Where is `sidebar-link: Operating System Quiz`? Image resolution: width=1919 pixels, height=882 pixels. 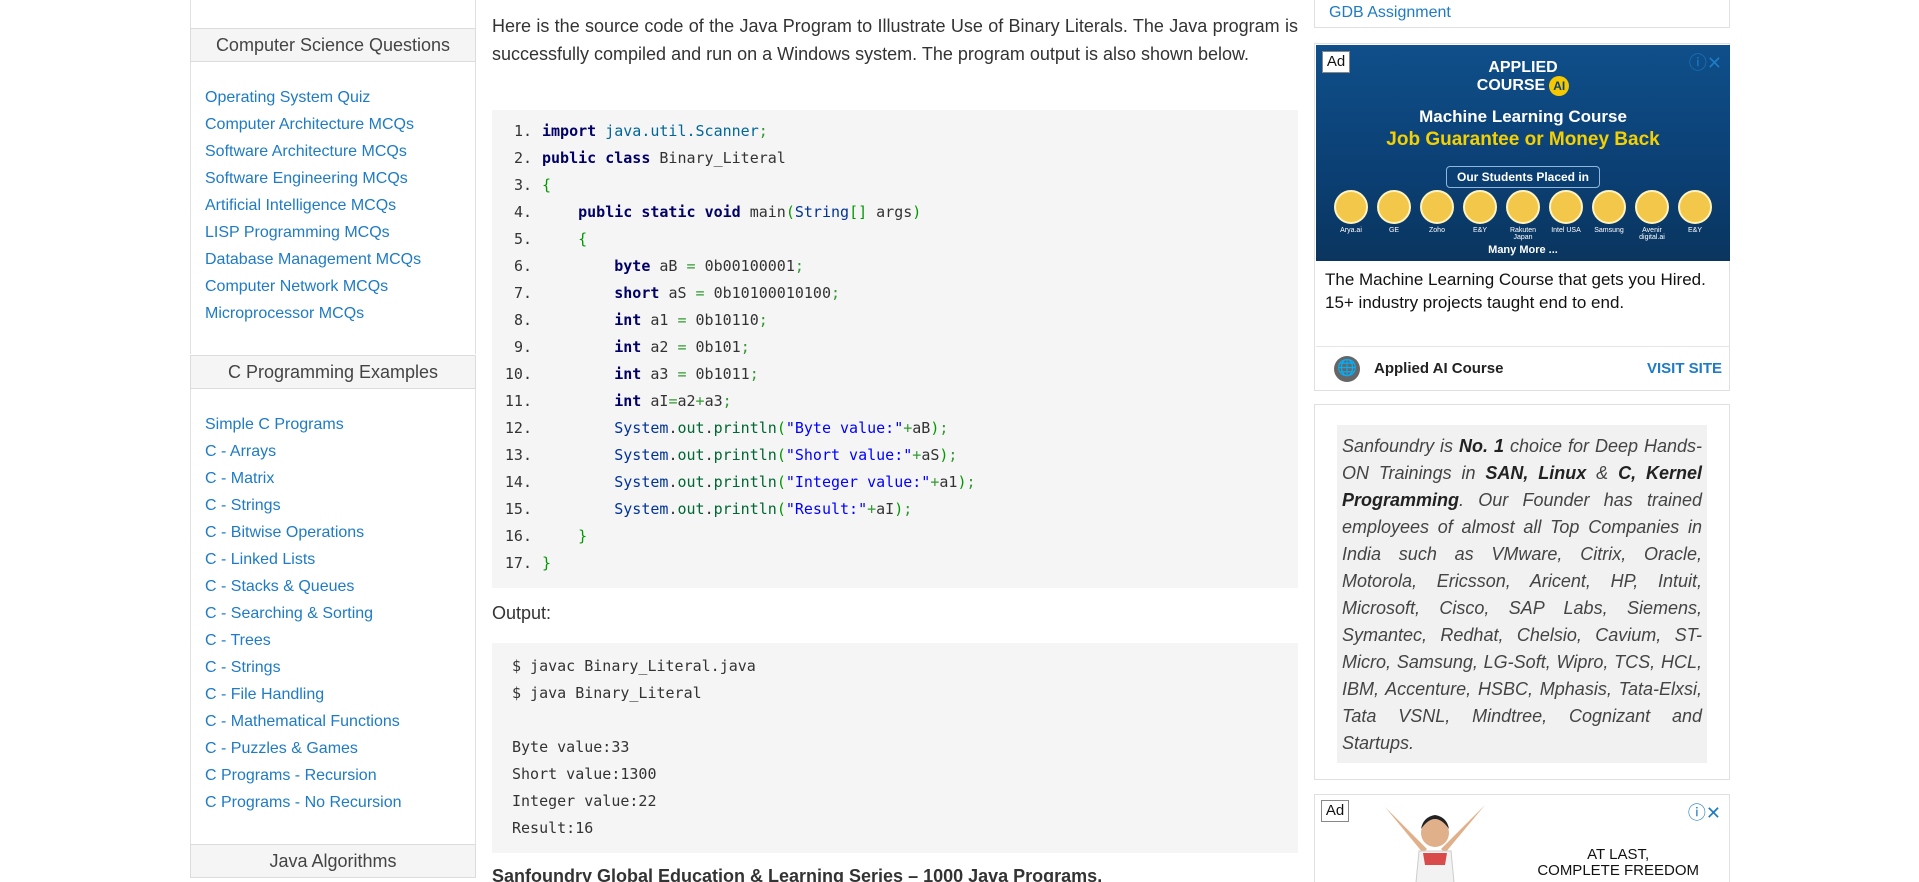 sidebar-link: Operating System Quiz is located at coordinates (333, 97).